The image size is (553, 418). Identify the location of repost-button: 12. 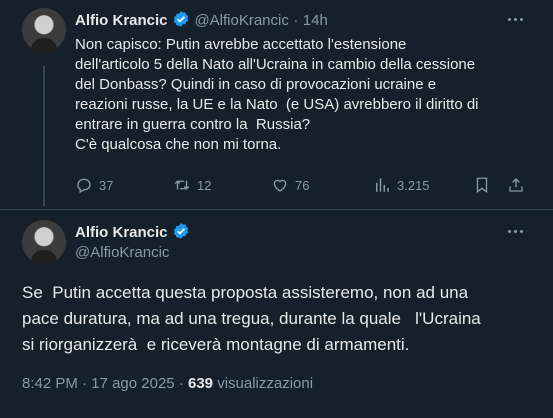
(192, 185).